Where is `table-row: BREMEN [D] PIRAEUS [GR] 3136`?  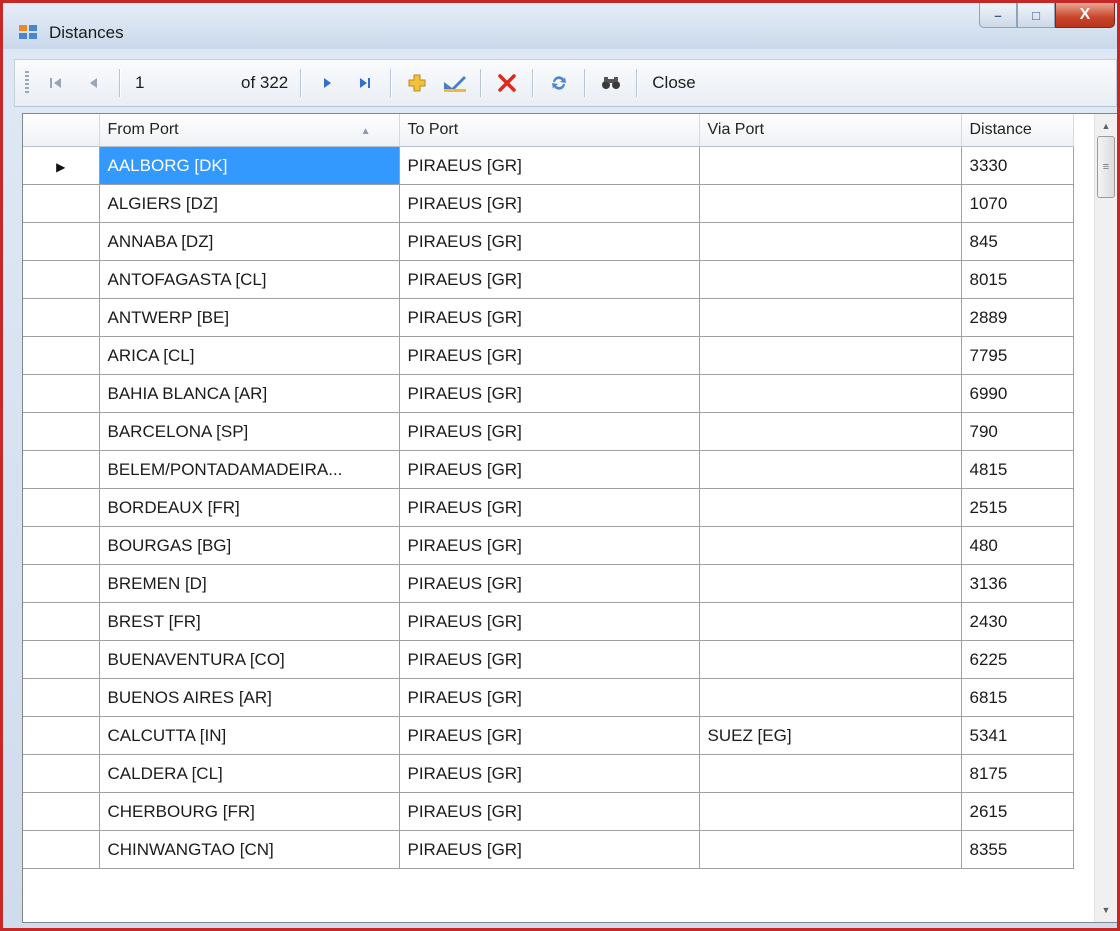 table-row: BREMEN [D] PIRAEUS [GR] 3136 is located at coordinates (548, 583).